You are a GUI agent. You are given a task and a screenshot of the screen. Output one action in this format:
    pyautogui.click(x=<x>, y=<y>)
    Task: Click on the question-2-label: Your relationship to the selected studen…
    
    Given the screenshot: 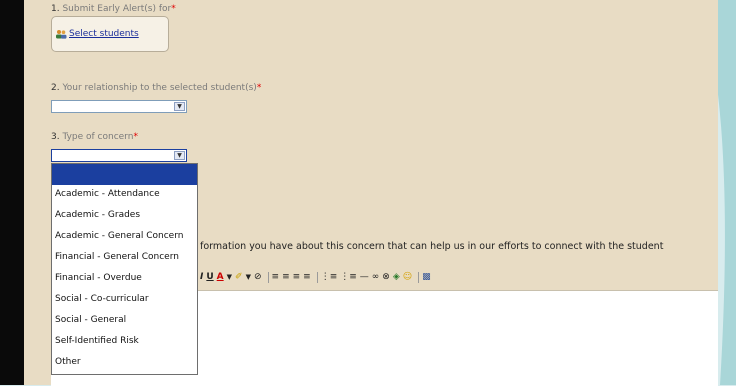 What is the action you would take?
    pyautogui.click(x=159, y=88)
    